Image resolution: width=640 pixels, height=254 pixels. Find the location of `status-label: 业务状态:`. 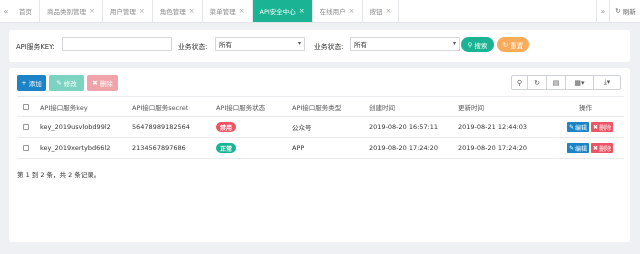

status-label: 业务状态: is located at coordinates (329, 47).